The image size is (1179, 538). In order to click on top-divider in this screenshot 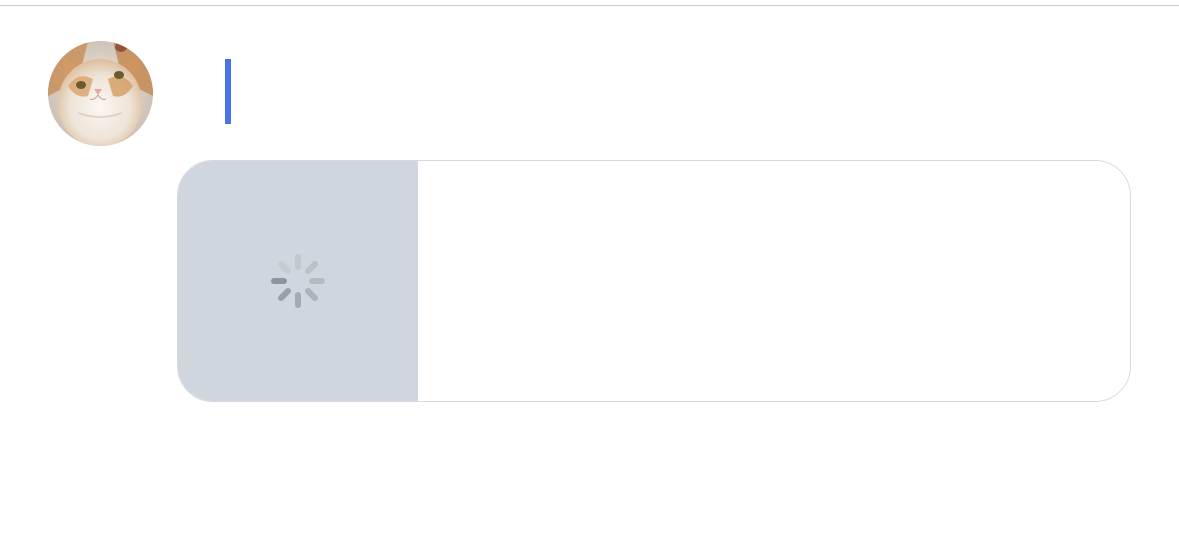, I will do `click(589, 5)`.